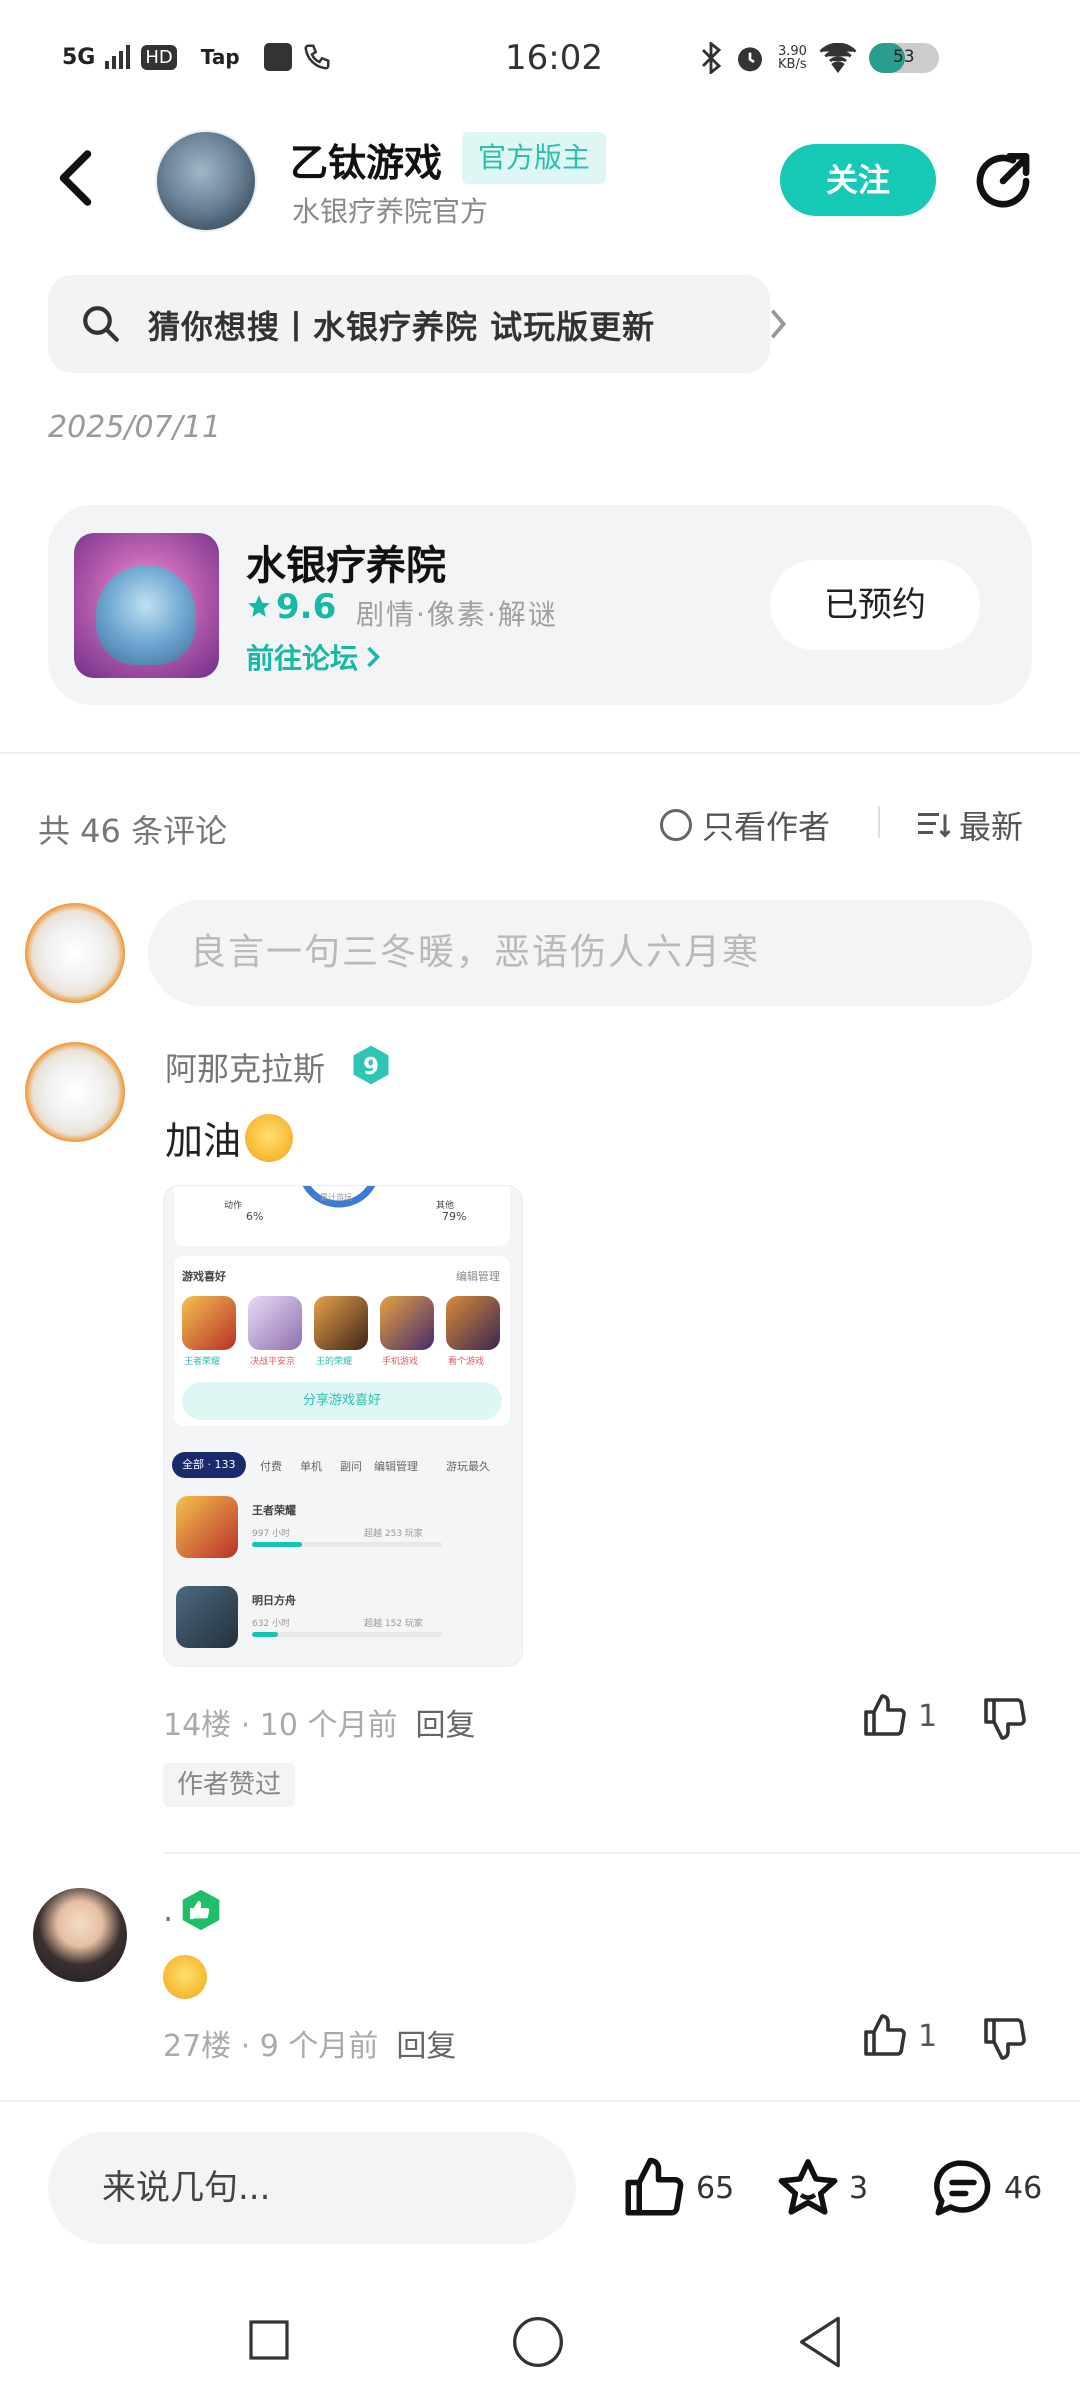  What do you see at coordinates (454, 1216) in the screenshot?
I see `stat-right-value: 79%` at bounding box center [454, 1216].